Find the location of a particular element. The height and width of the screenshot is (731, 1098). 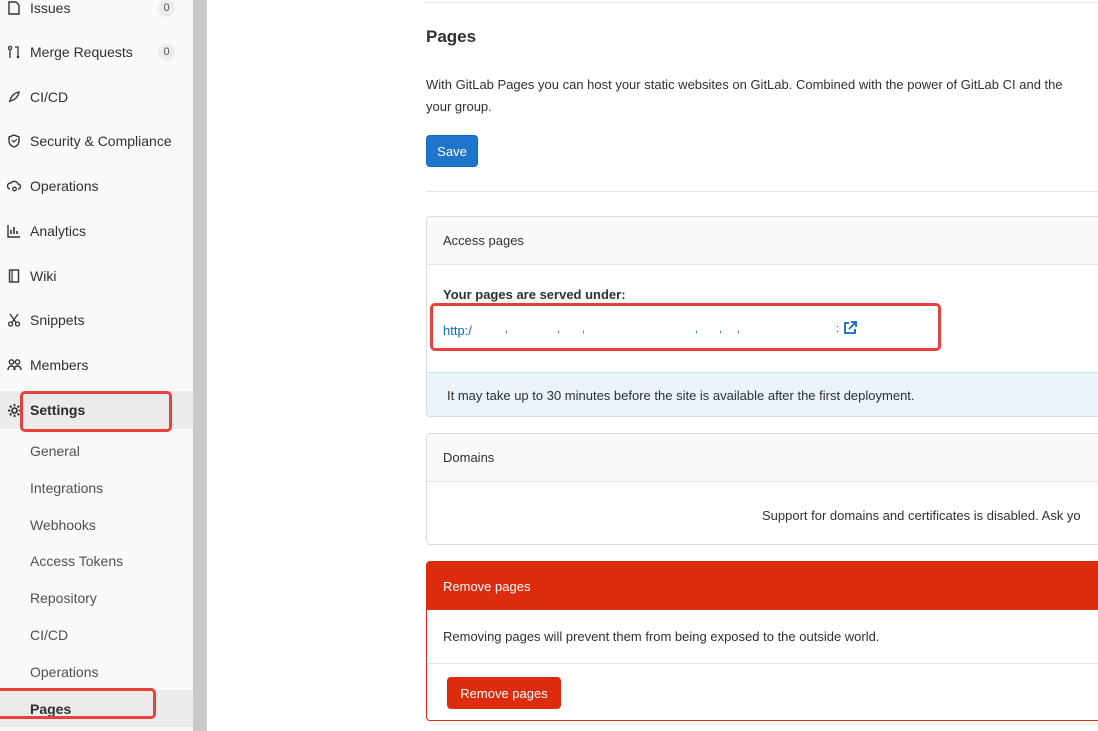

sidebar-item-snippets: Snippets is located at coordinates (96, 320).